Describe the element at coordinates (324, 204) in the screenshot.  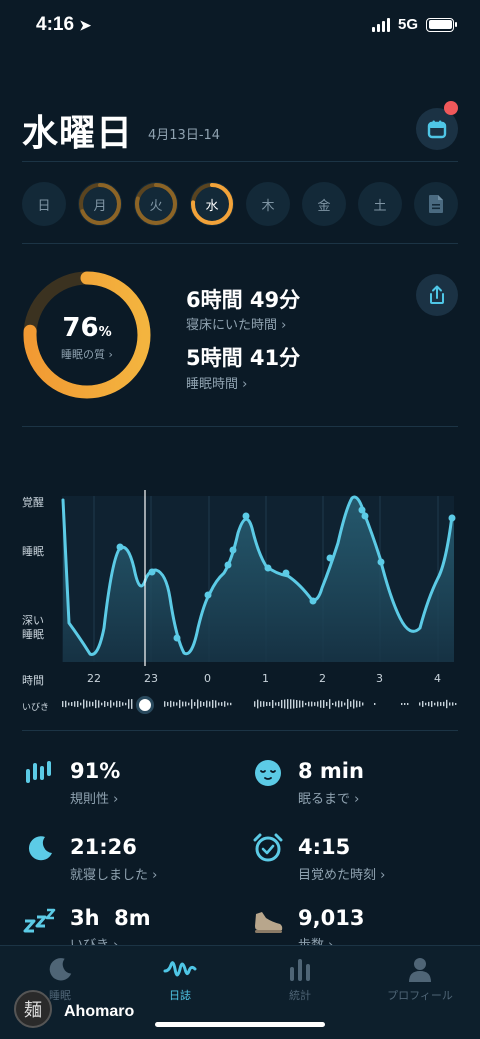
I see `day-friday: 金` at that location.